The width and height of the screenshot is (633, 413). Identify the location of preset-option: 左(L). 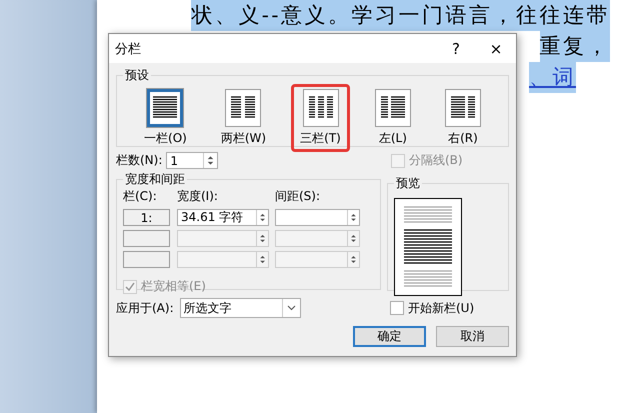
(393, 118).